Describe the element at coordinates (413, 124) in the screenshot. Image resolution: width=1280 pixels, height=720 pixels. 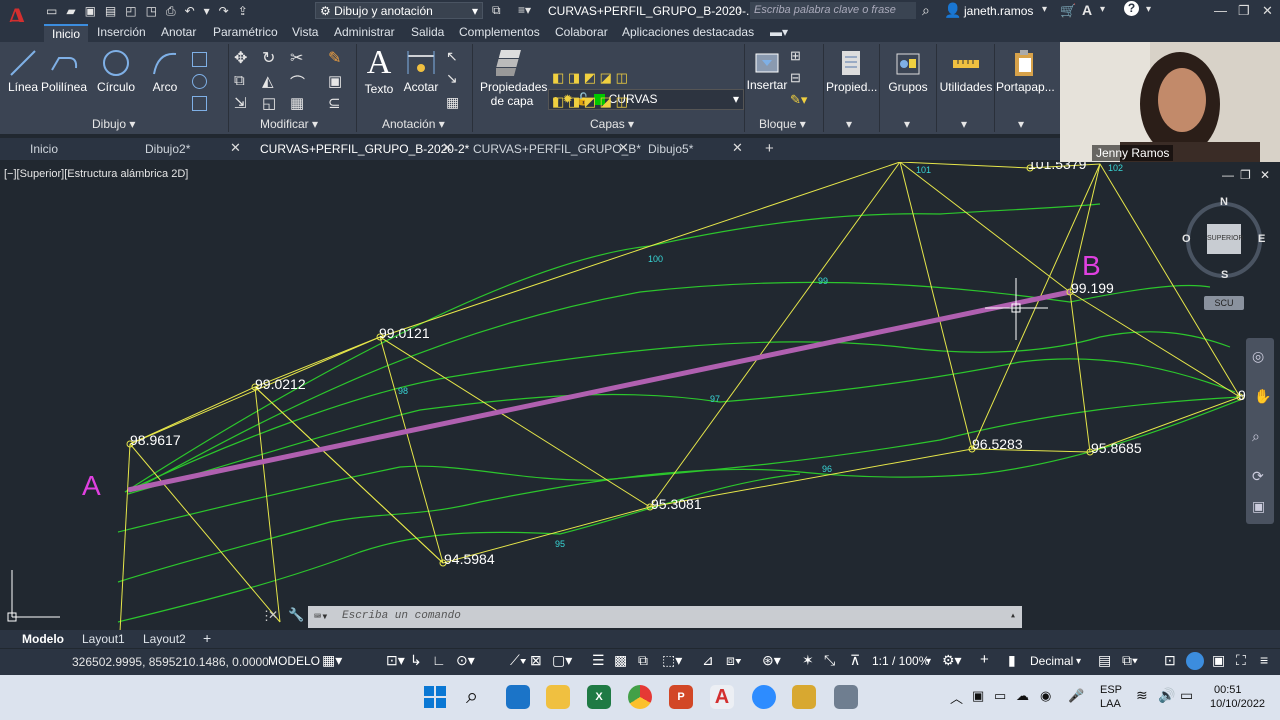
I see `panel-label-anotacion: Anotación ▾` at that location.